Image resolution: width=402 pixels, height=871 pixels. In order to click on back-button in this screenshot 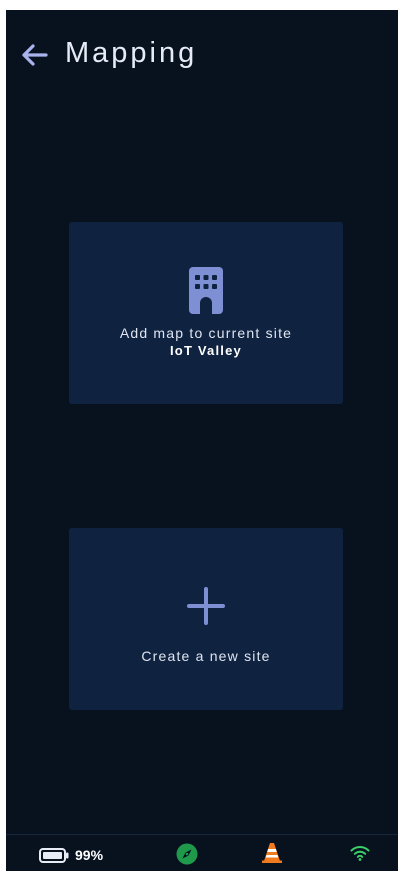, I will do `click(34, 55)`.